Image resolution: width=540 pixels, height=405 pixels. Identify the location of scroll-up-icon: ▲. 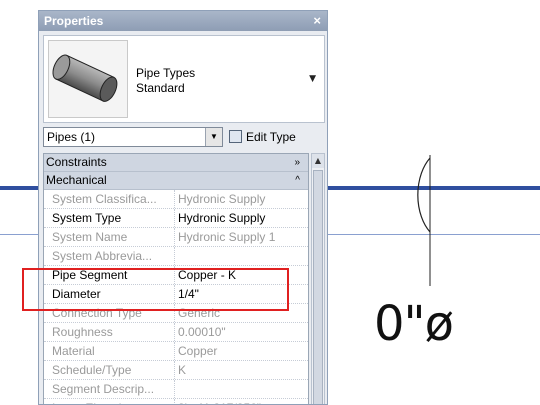
(318, 161).